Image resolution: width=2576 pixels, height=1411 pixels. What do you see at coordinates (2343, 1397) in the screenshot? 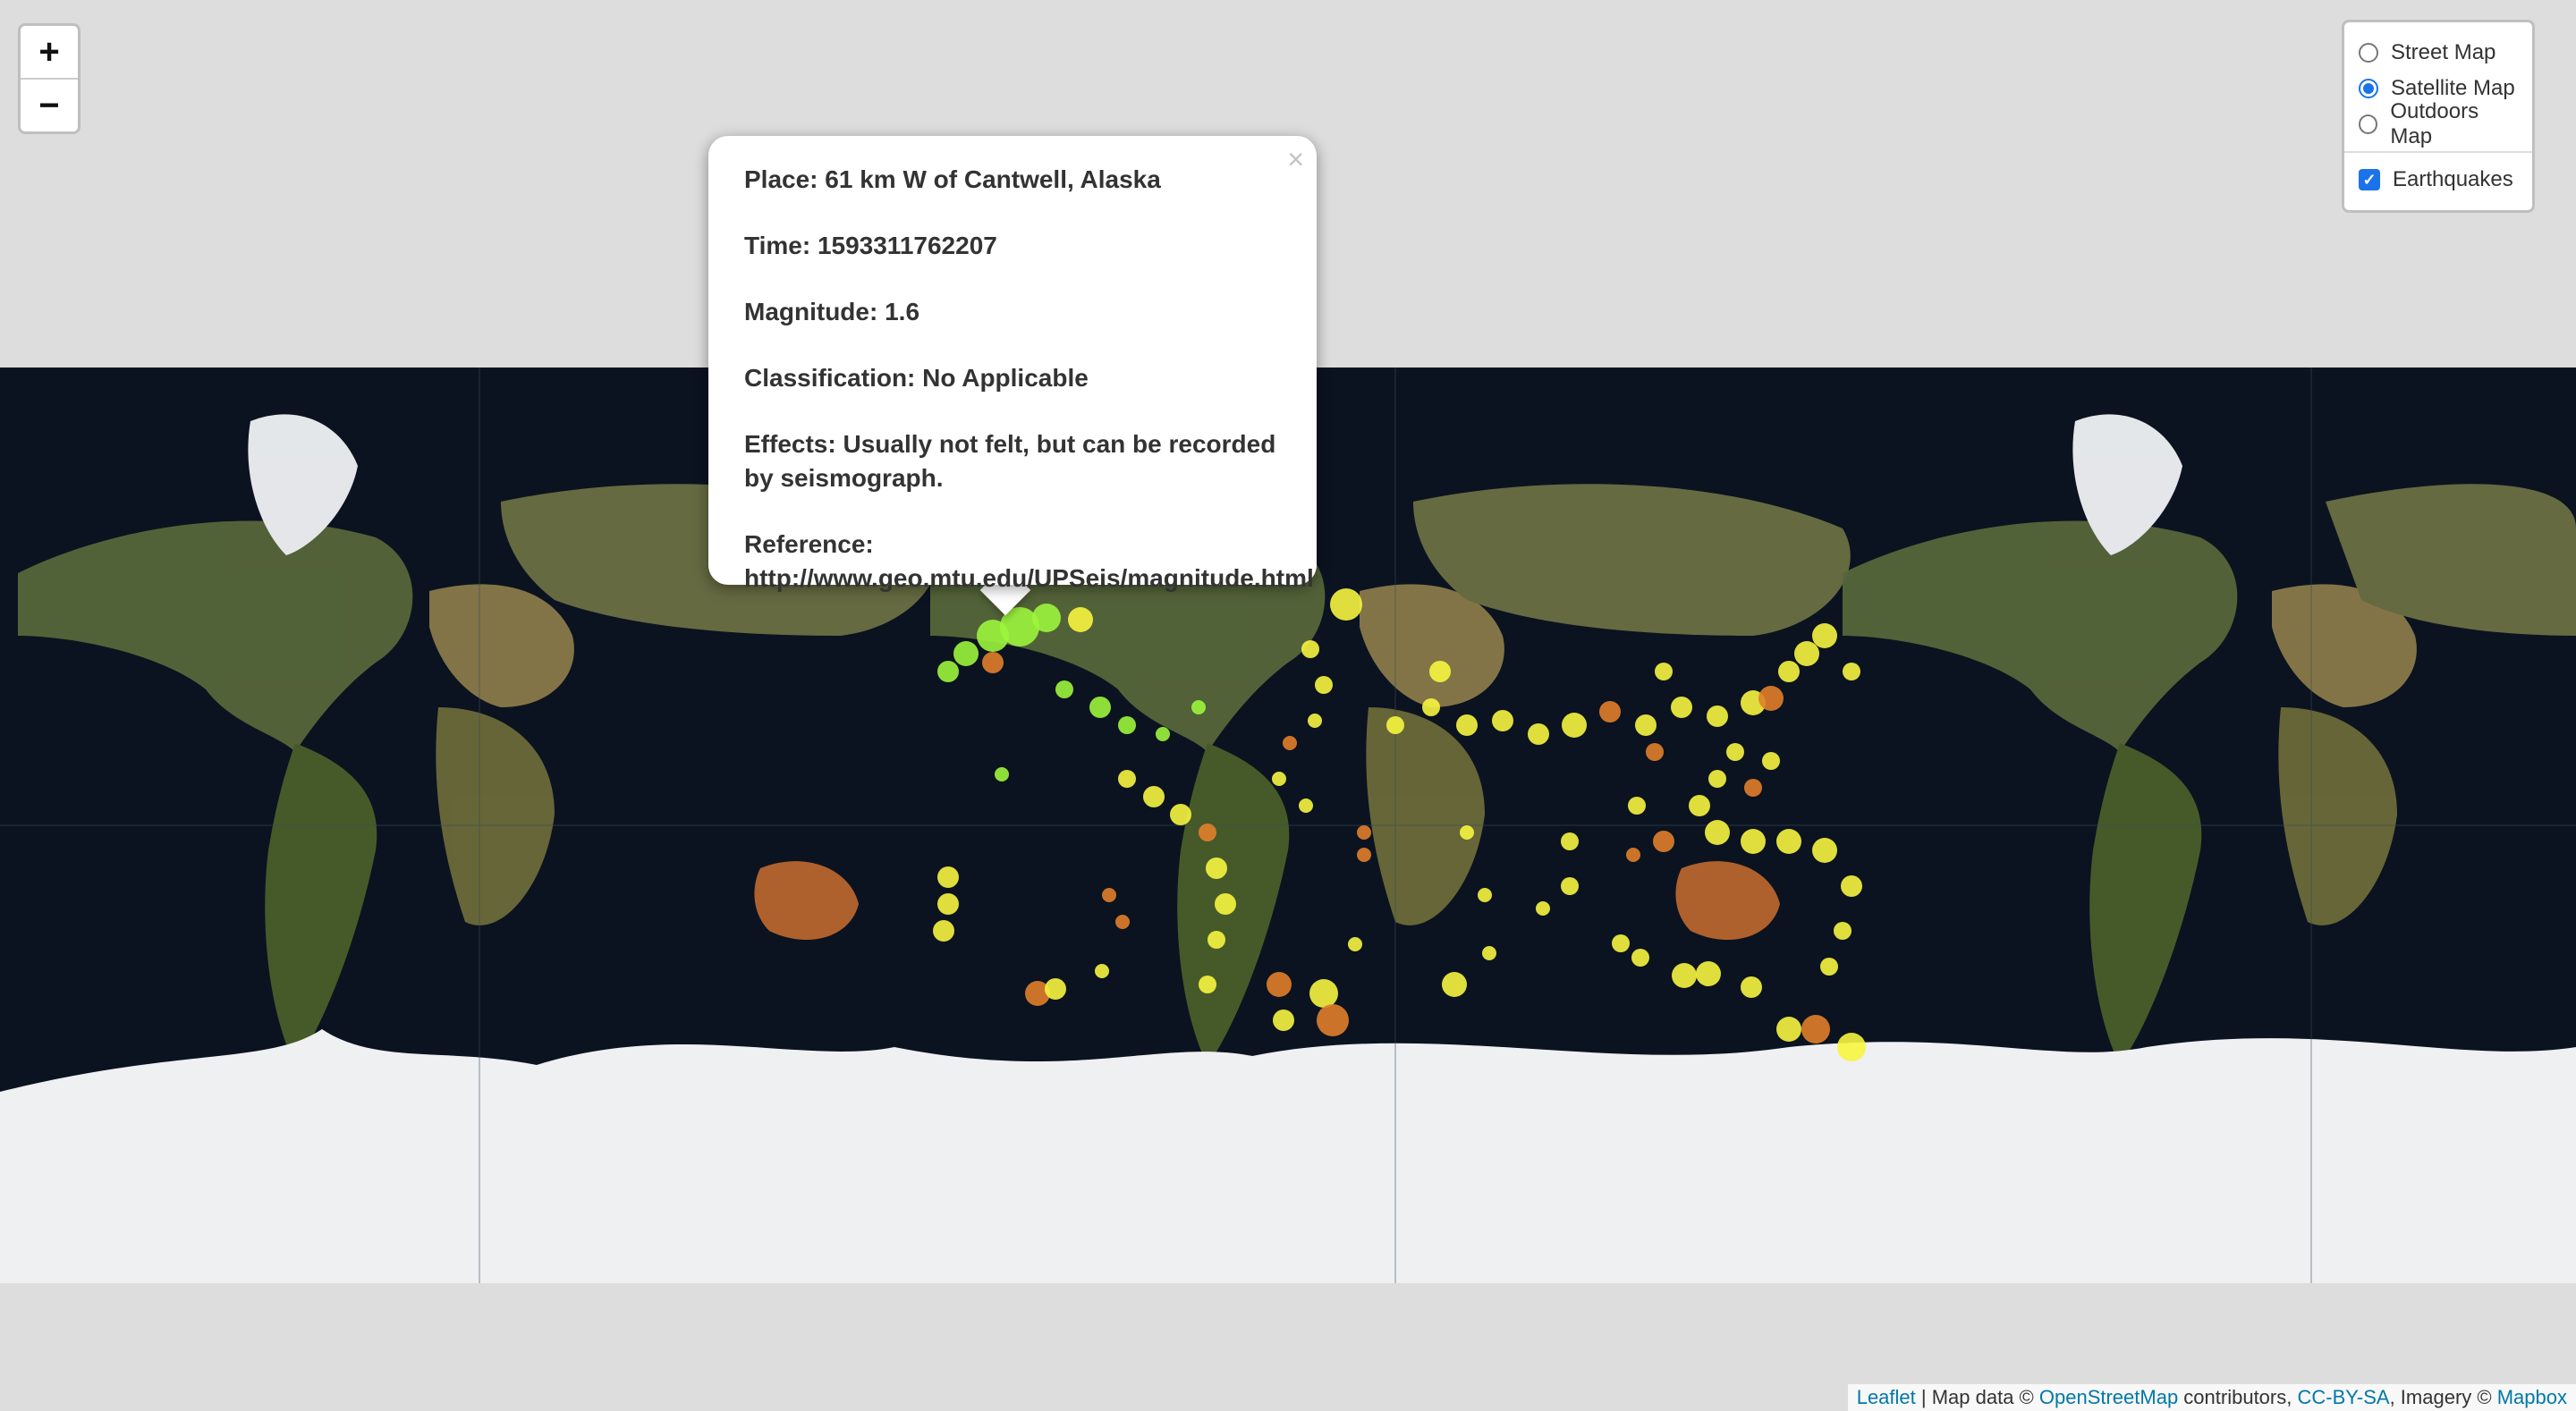
I see `license-link: CC-BY-SA` at bounding box center [2343, 1397].